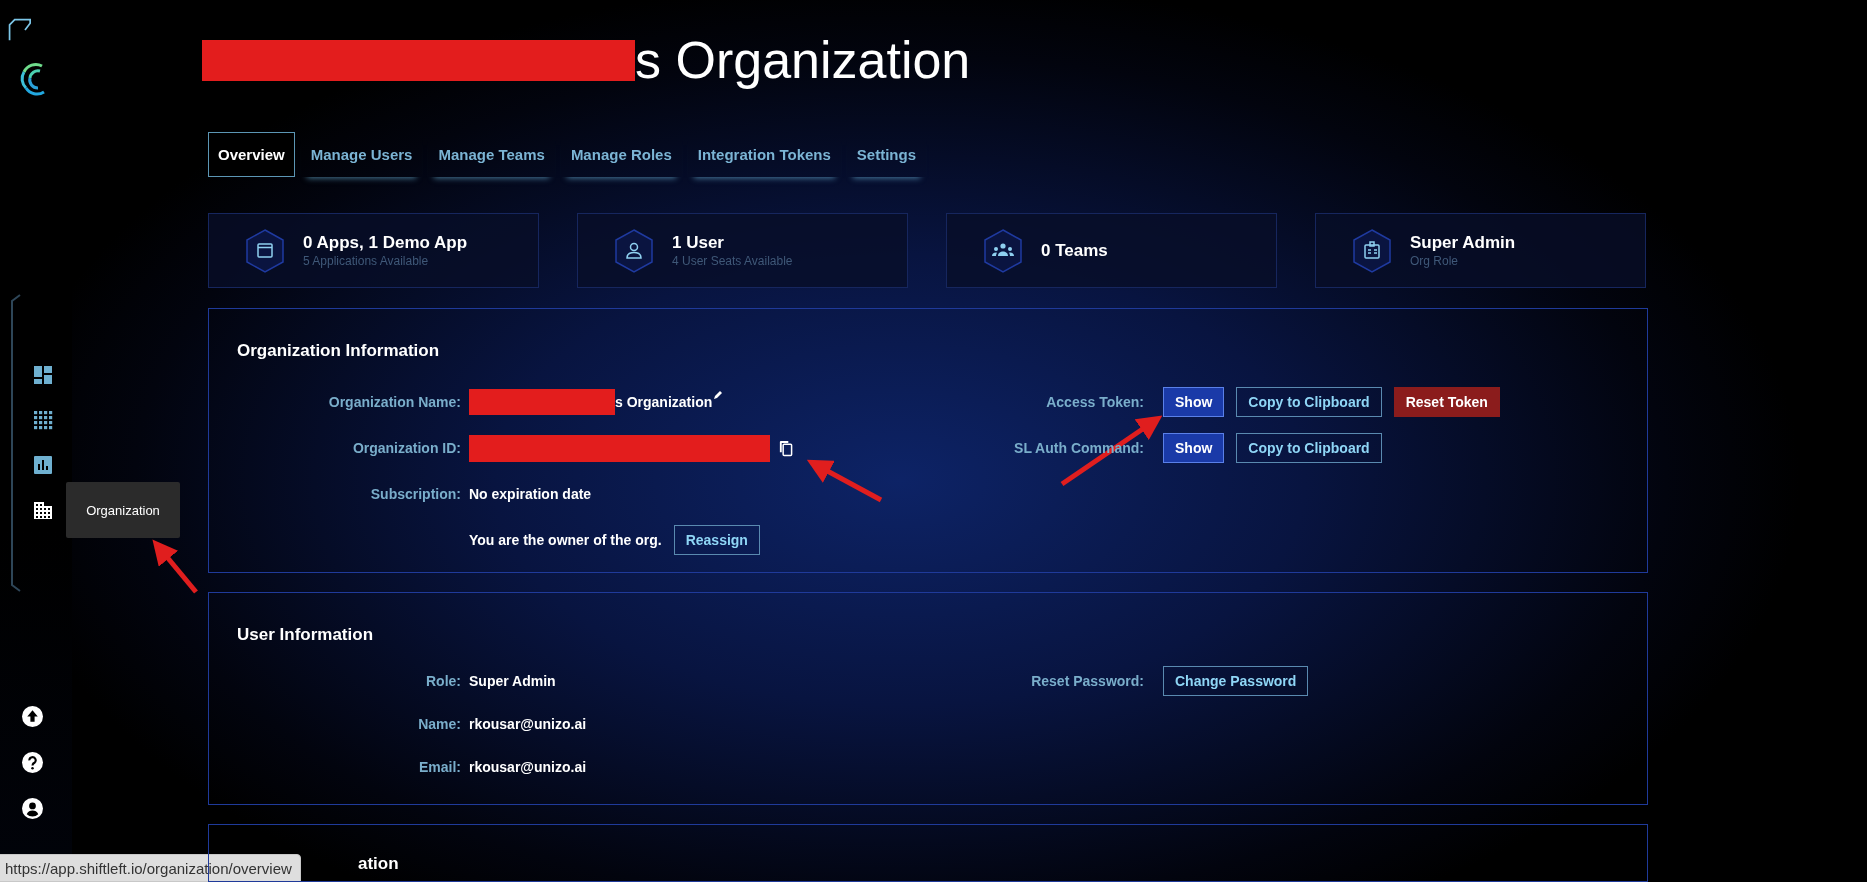 Image resolution: width=1867 pixels, height=882 pixels. What do you see at coordinates (716, 540) in the screenshot?
I see `reassign-button: Reassign` at bounding box center [716, 540].